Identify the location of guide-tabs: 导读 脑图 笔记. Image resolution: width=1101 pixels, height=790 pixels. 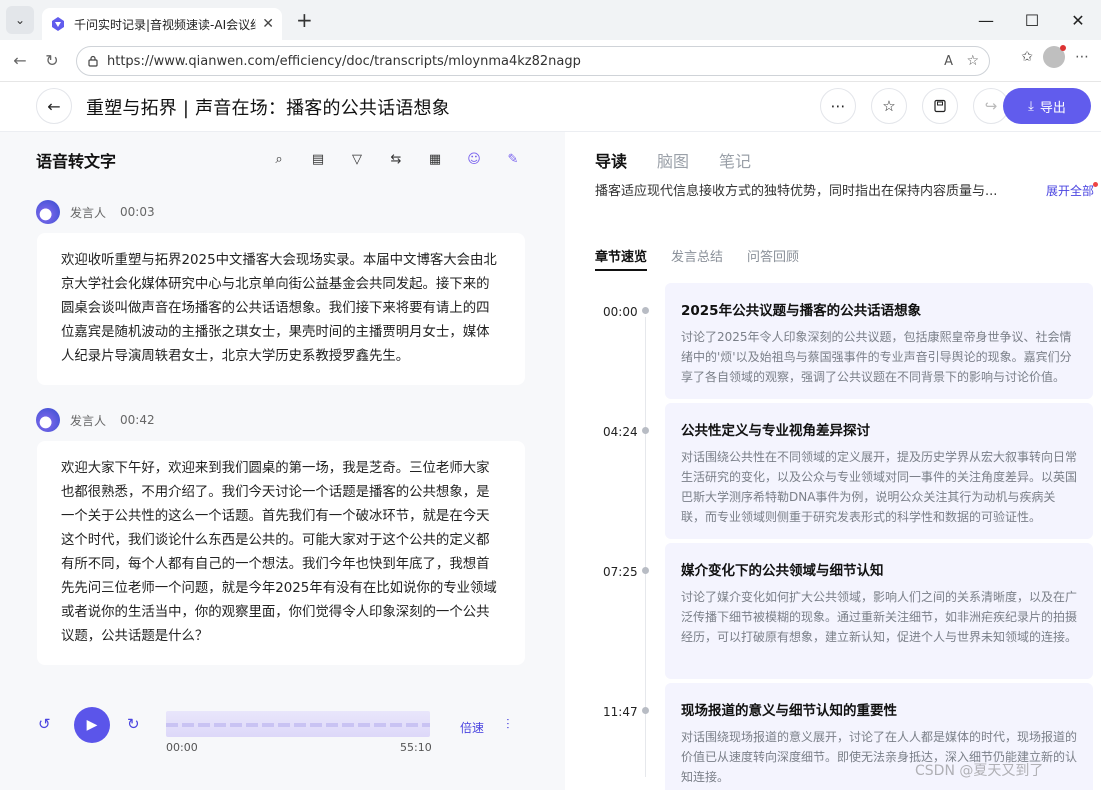
(673, 160).